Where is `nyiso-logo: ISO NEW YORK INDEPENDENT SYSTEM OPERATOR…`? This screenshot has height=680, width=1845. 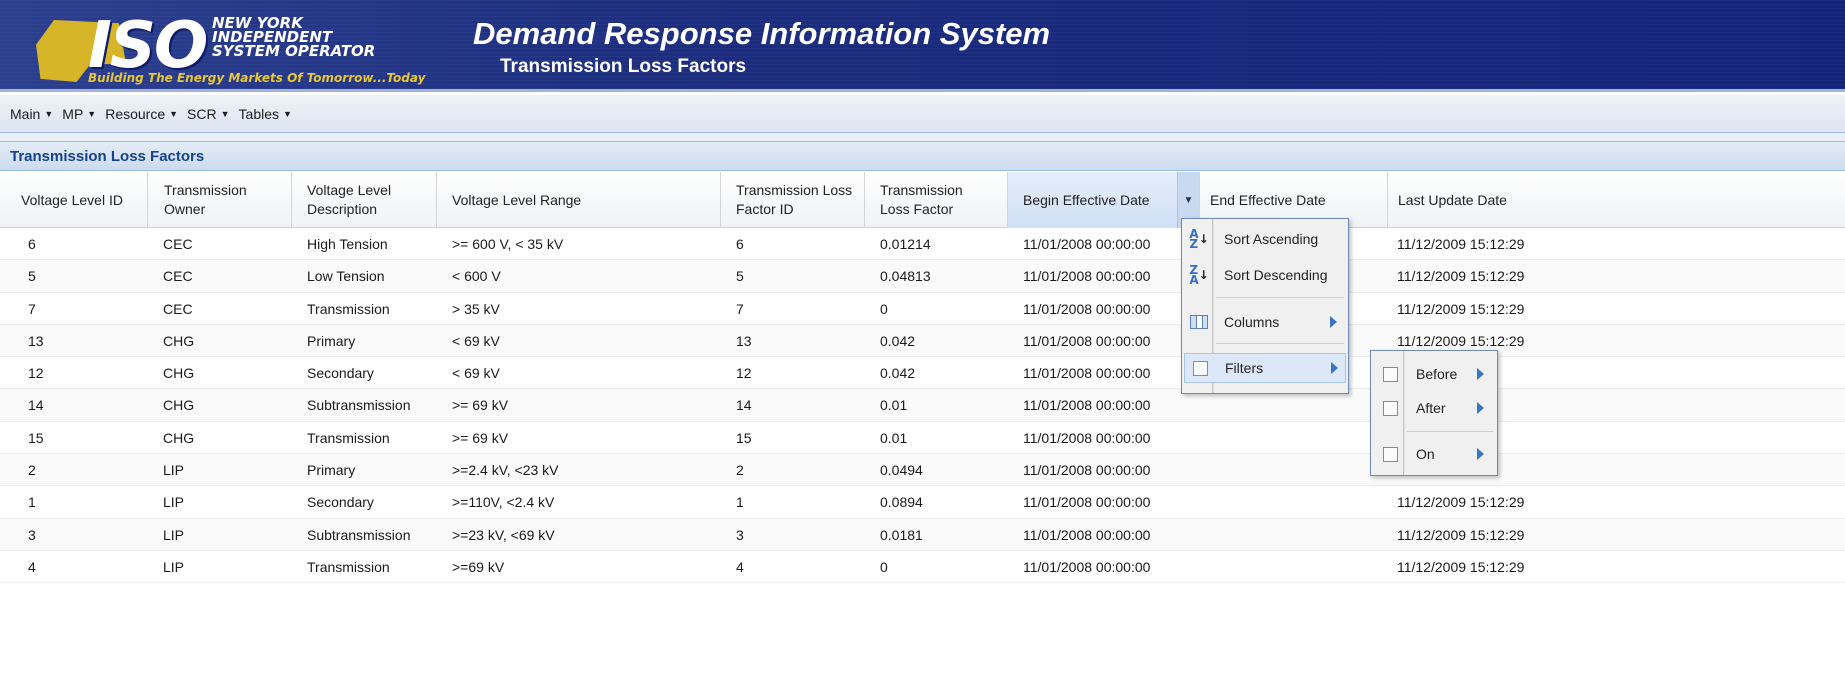 nyiso-logo: ISO NEW YORK INDEPENDENT SYSTEM OPERATOR… is located at coordinates (237, 48).